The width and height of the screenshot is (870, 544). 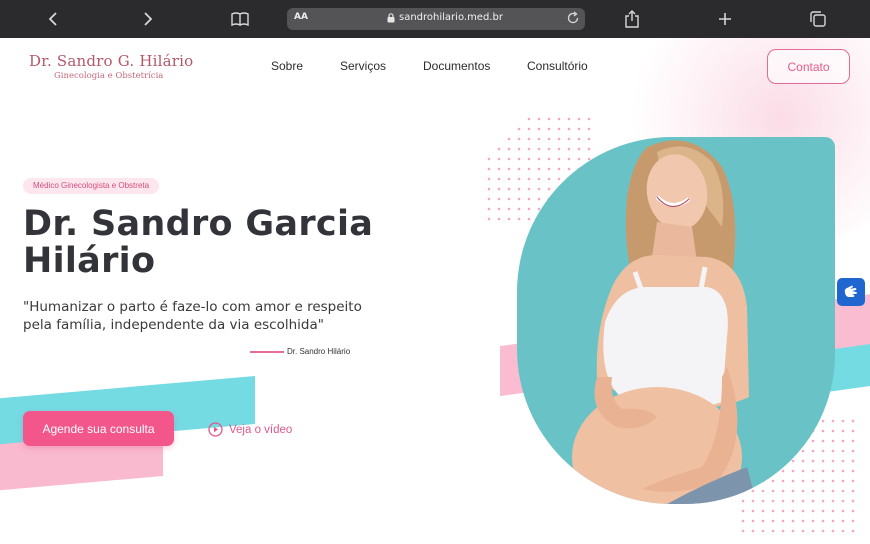 What do you see at coordinates (363, 66) in the screenshot?
I see `nav-link-servicos: Serviços` at bounding box center [363, 66].